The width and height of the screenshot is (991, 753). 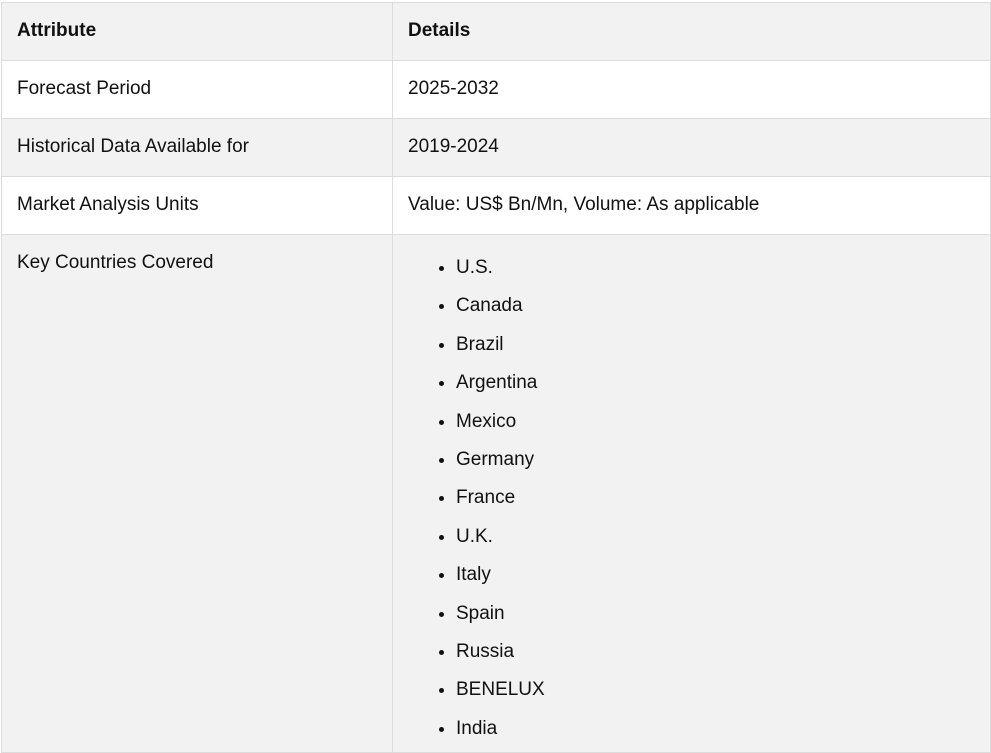 I want to click on table-row-historical-data: Historical Data Available for 2019-2024, so click(x=496, y=147).